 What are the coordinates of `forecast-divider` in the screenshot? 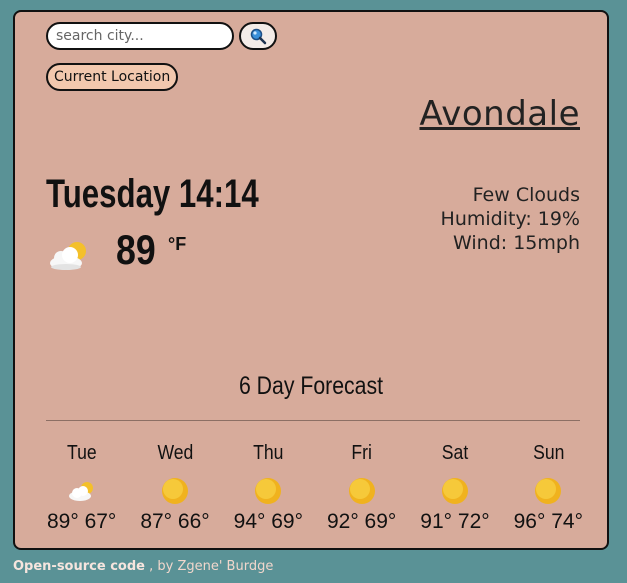 It's located at (313, 420).